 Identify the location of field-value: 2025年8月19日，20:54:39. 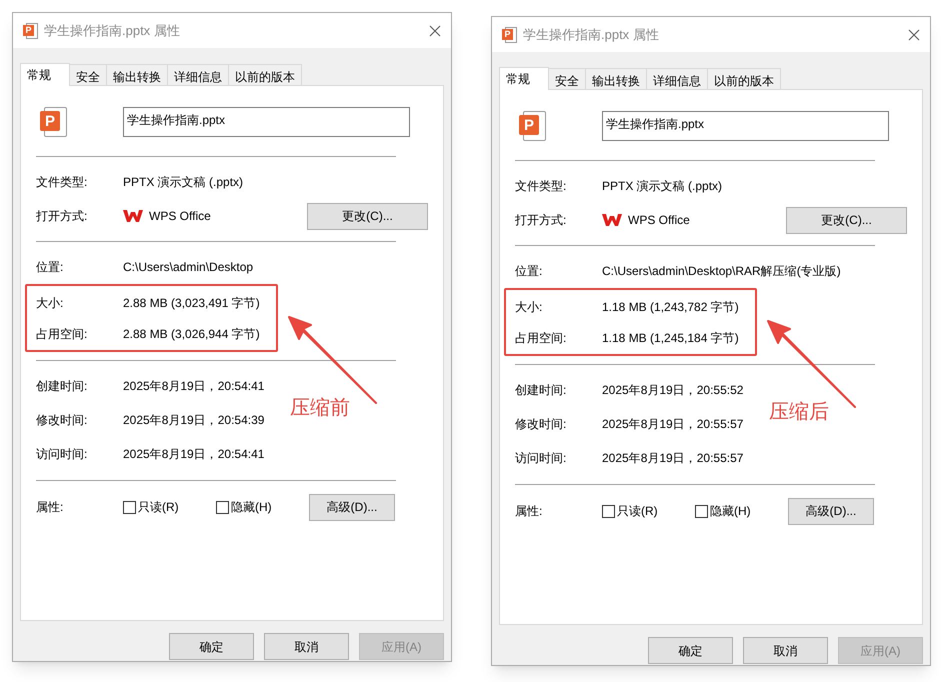
(193, 420).